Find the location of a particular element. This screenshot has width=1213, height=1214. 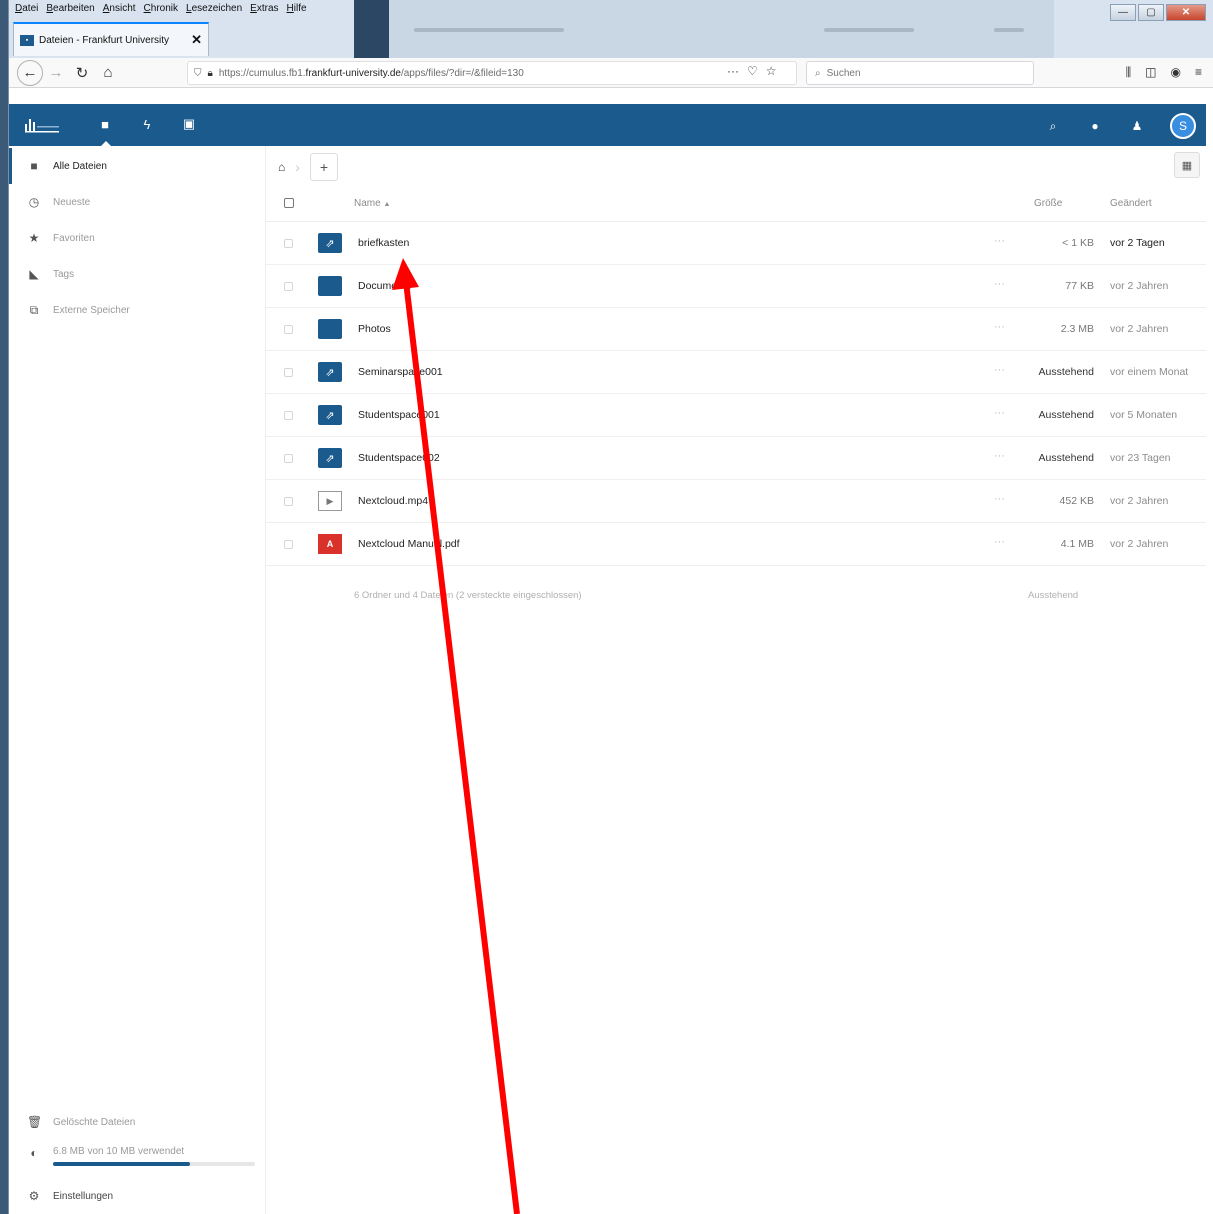

app-menu: ■ ϟ ▣ is located at coordinates (147, 130).